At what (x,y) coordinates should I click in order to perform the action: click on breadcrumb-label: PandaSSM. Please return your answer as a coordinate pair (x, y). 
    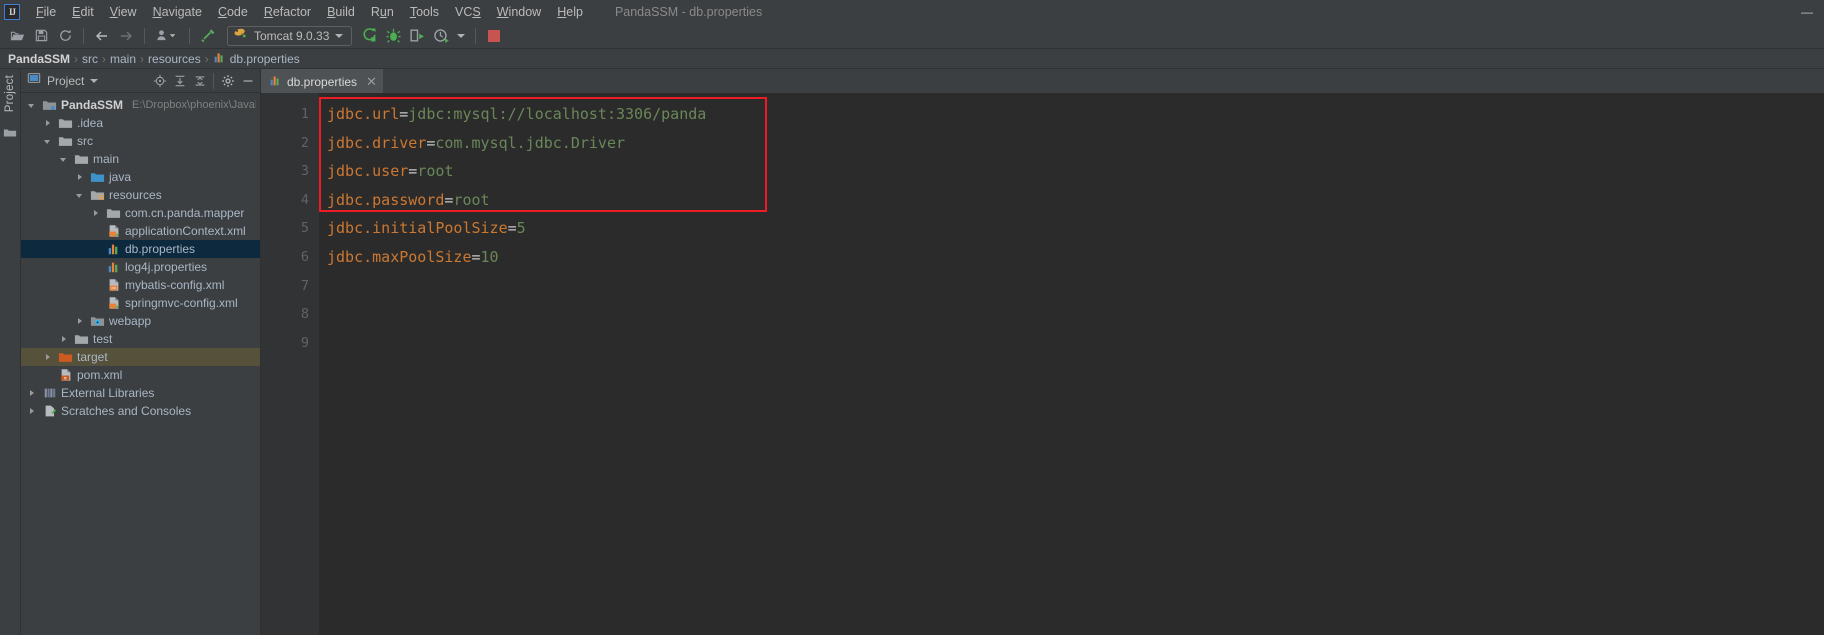
    Looking at the image, I should click on (39, 58).